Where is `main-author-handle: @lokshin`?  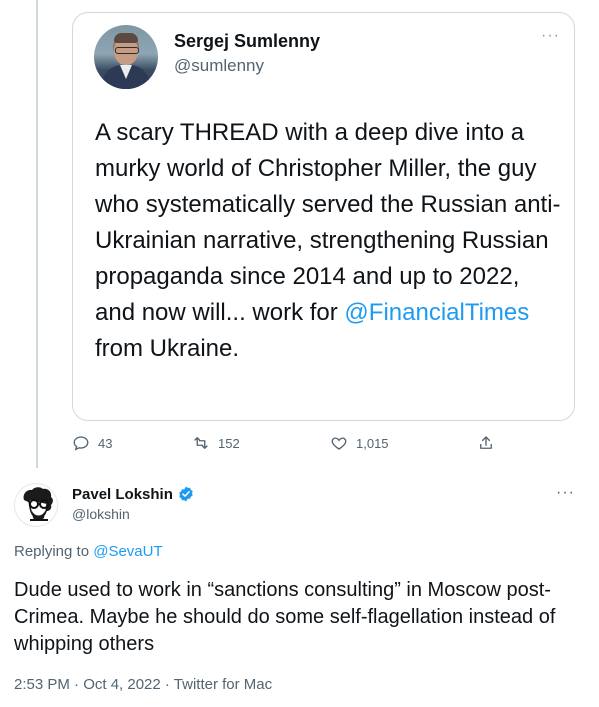
main-author-handle: @lokshin is located at coordinates (101, 514).